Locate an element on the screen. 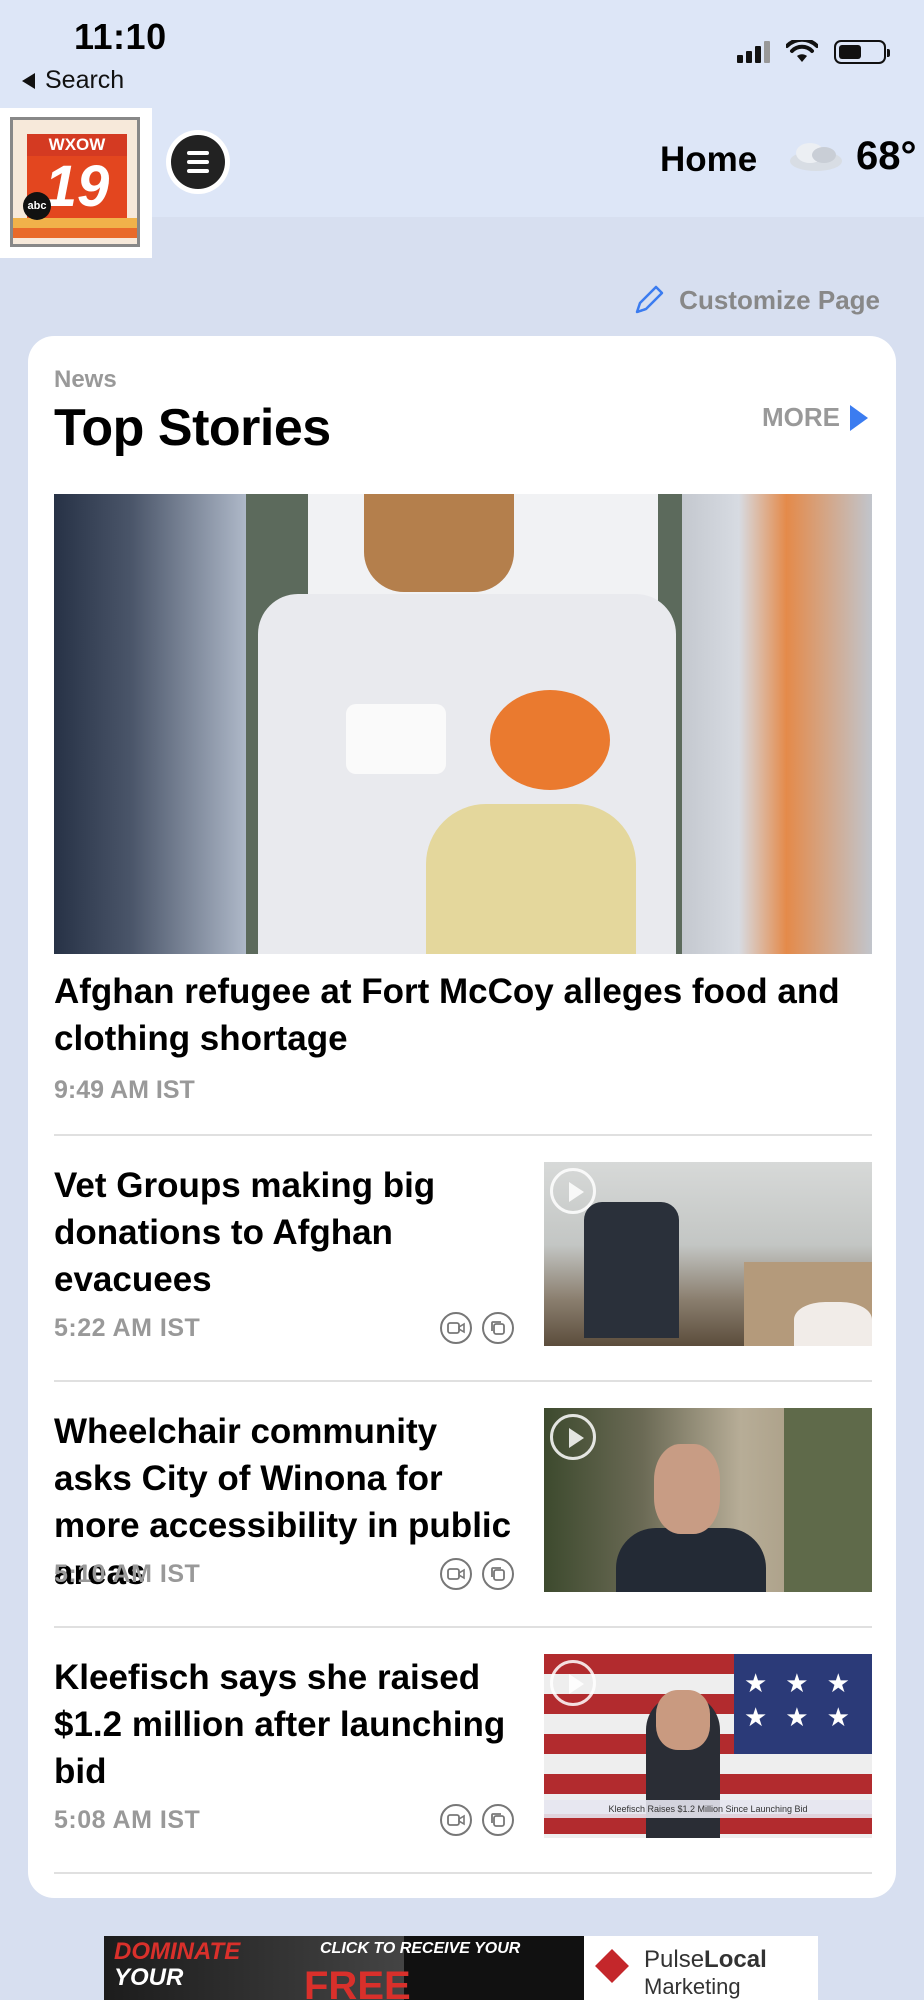 The height and width of the screenshot is (2000, 924). more-button: MORE is located at coordinates (815, 417).